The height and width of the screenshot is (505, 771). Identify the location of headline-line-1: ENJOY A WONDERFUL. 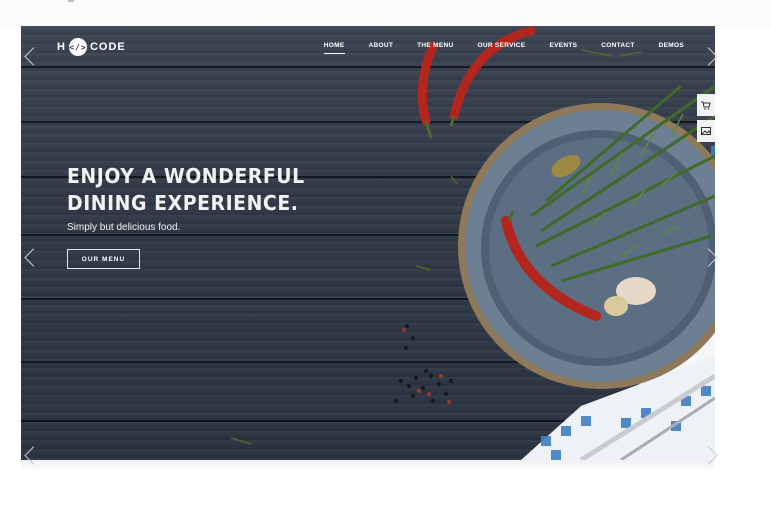
(186, 176).